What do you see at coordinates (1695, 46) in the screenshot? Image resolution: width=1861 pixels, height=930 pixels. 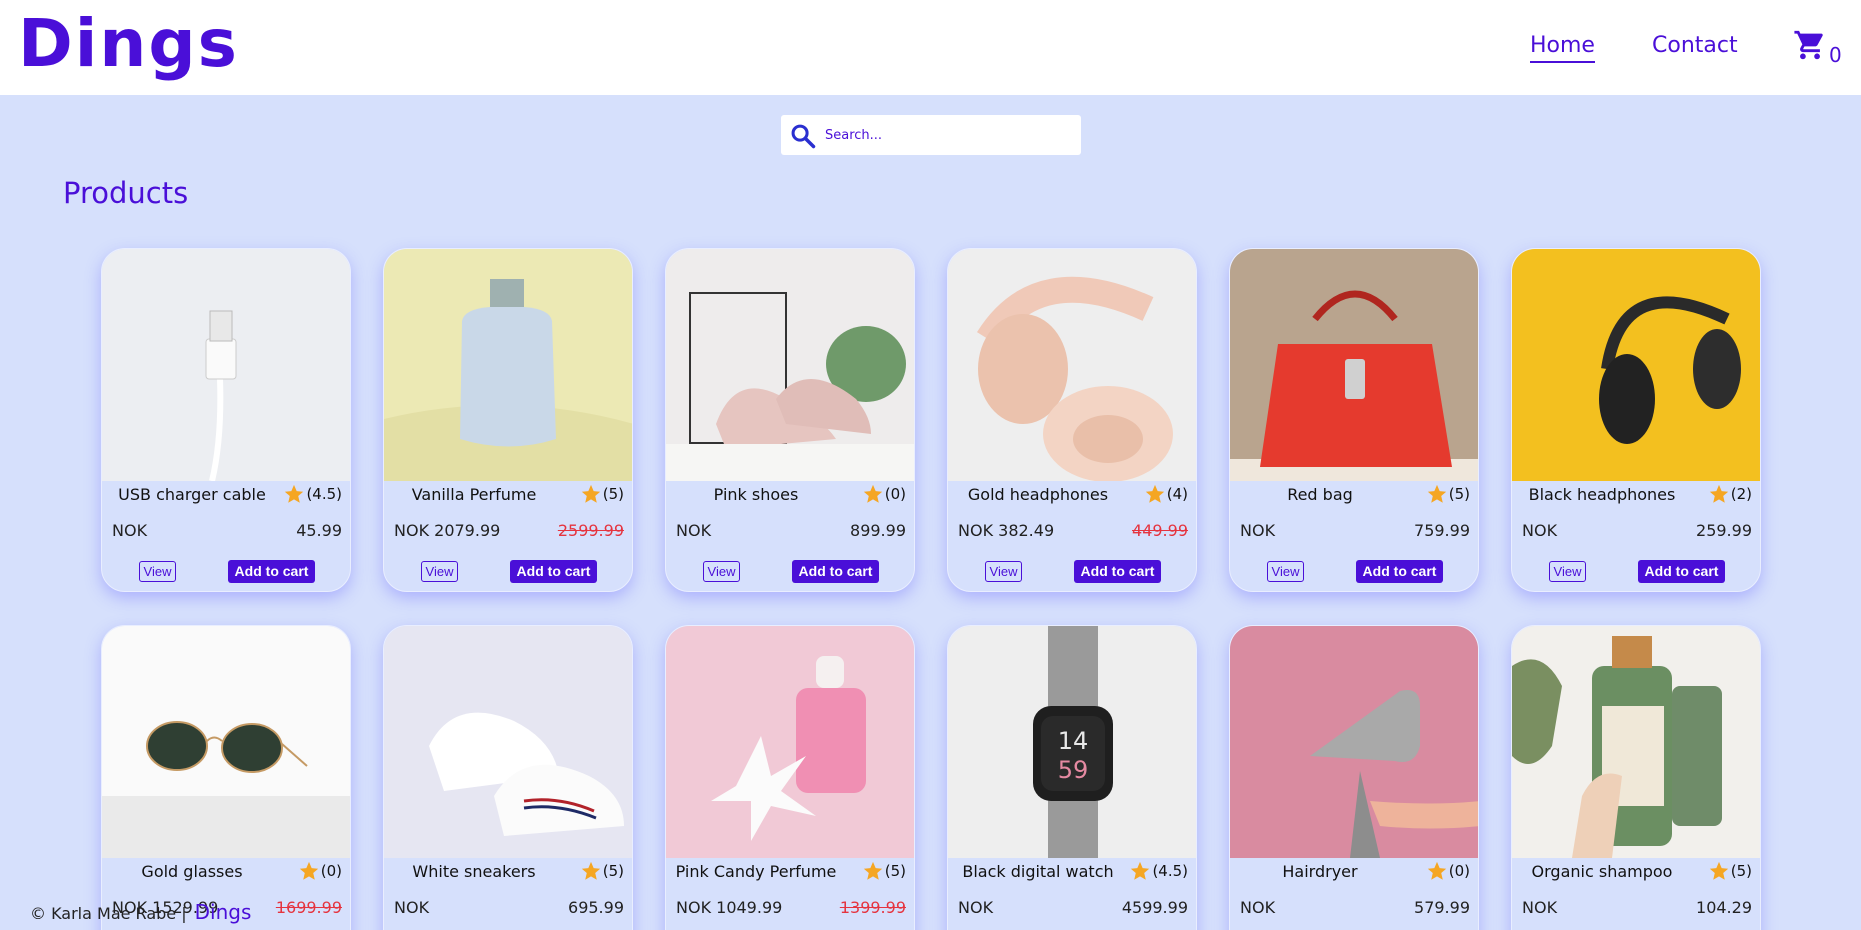 I see `nav-contact-link: Contact` at bounding box center [1695, 46].